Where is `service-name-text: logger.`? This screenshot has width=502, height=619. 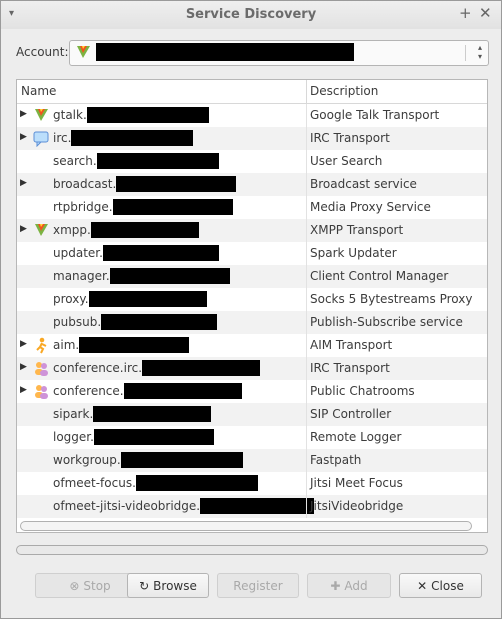 service-name-text: logger. is located at coordinates (73, 437).